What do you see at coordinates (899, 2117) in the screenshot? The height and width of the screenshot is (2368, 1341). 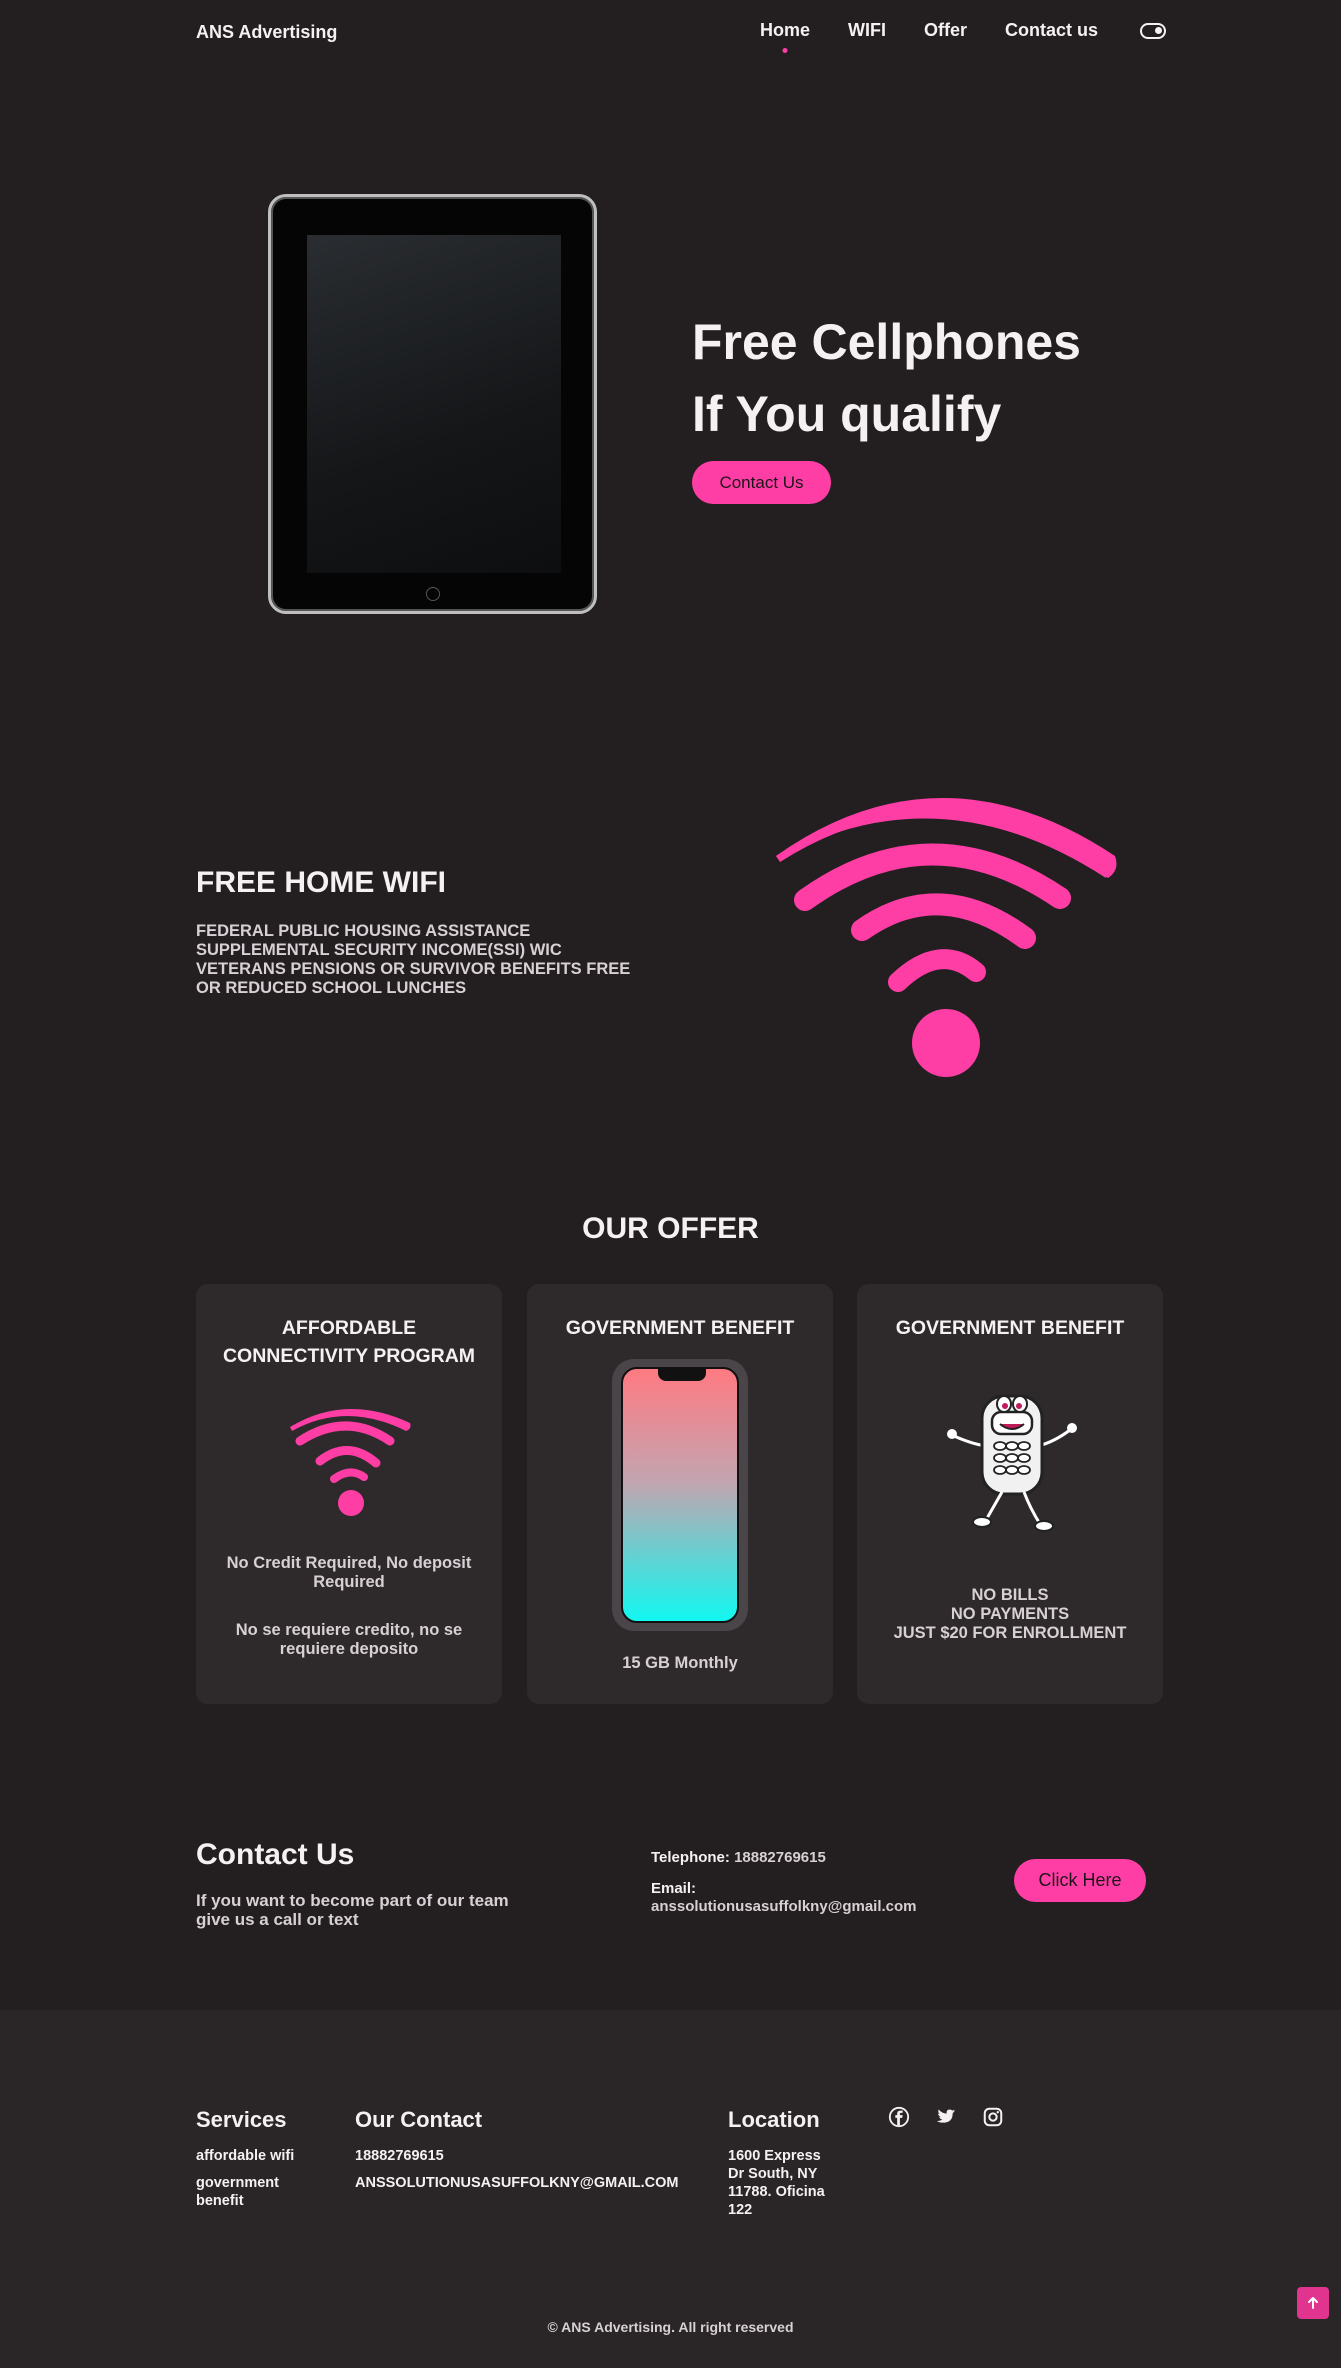 I see `facebook-icon` at bounding box center [899, 2117].